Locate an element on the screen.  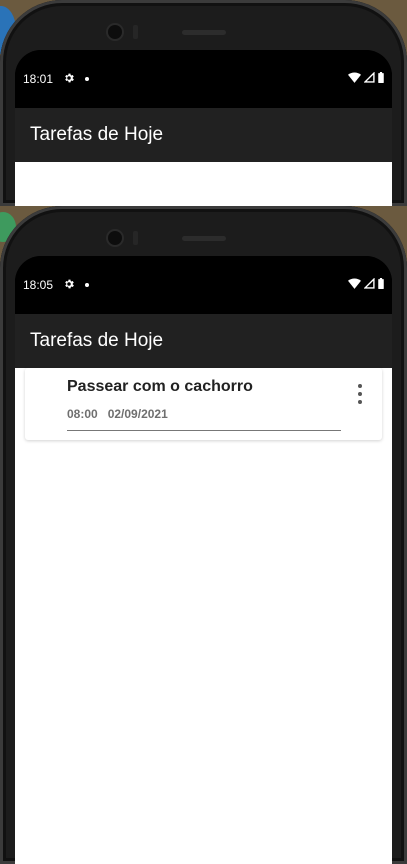
task-time: 08:00 is located at coordinates (82, 414).